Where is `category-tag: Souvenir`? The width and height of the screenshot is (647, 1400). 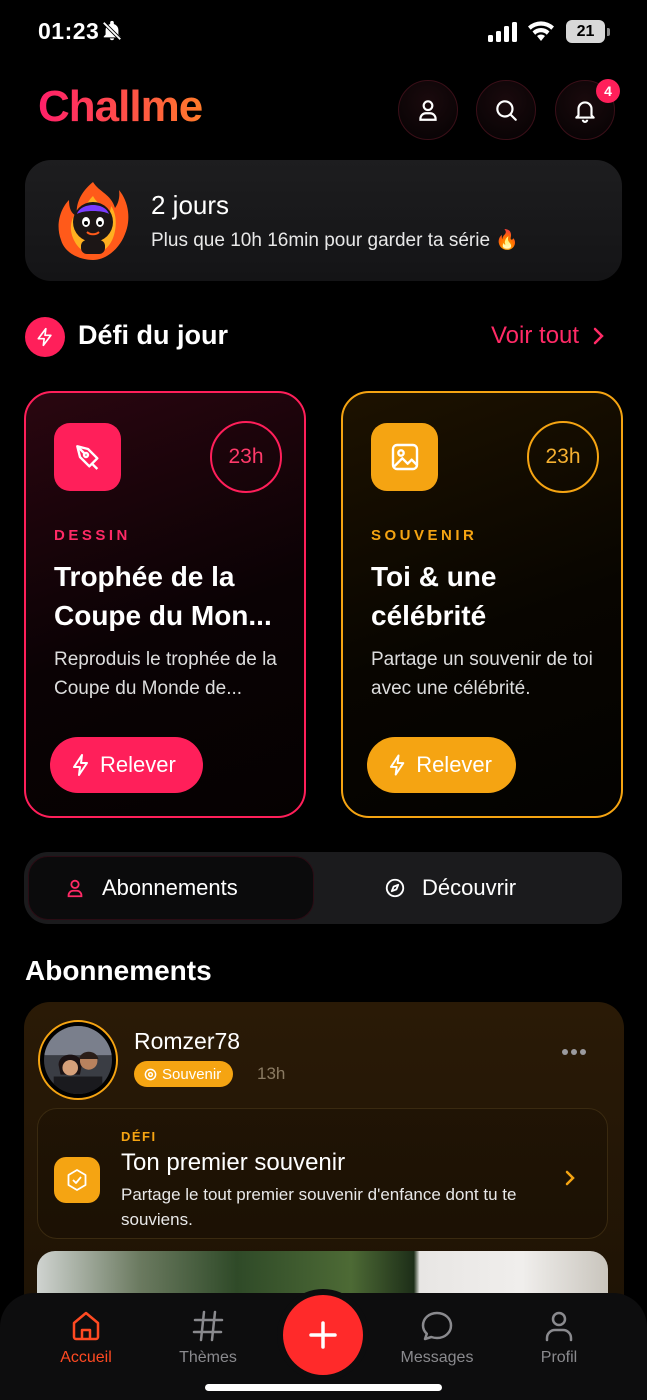
category-tag: Souvenir is located at coordinates (184, 1074).